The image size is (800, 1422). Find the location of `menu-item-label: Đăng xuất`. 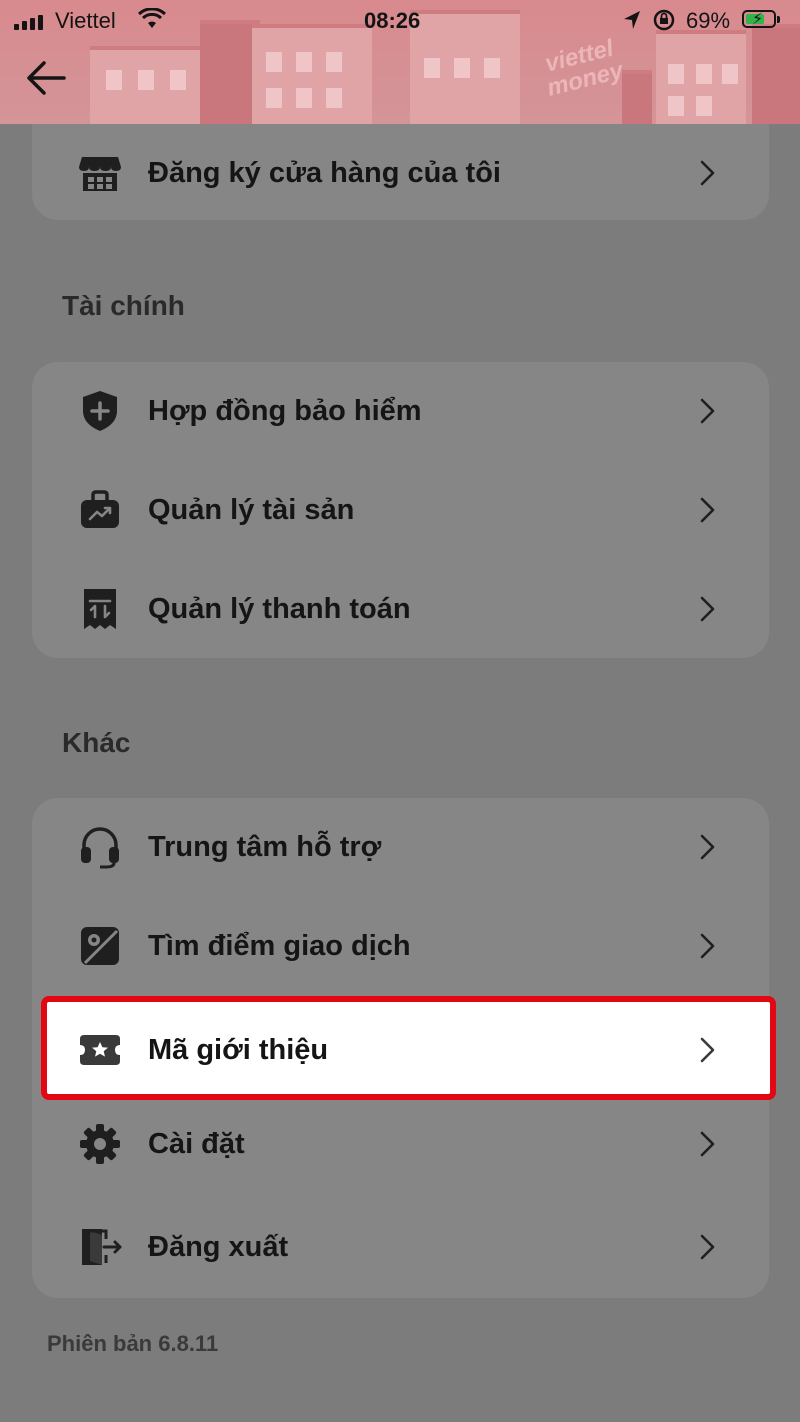

menu-item-label: Đăng xuất is located at coordinates (218, 1246).